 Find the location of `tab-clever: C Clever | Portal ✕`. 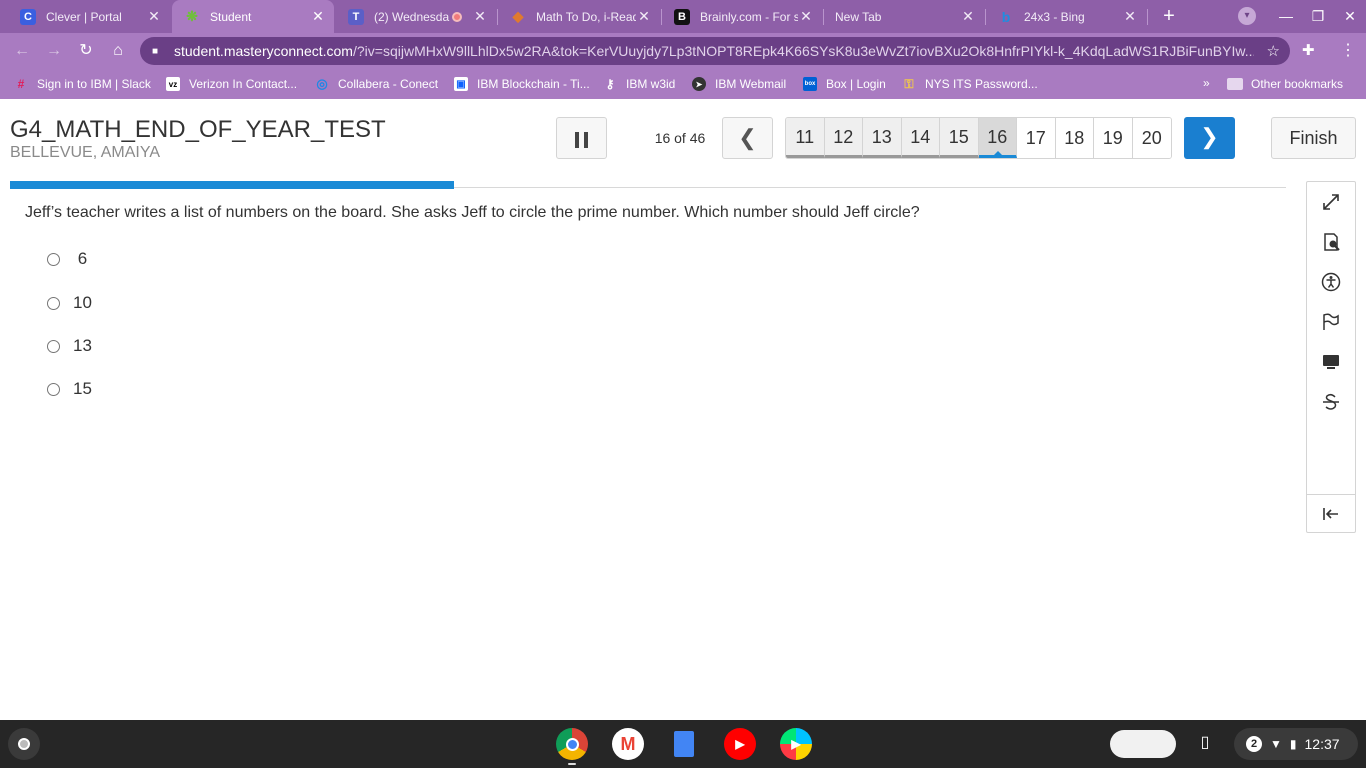

tab-clever: C Clever | Portal ✕ is located at coordinates (89, 16).